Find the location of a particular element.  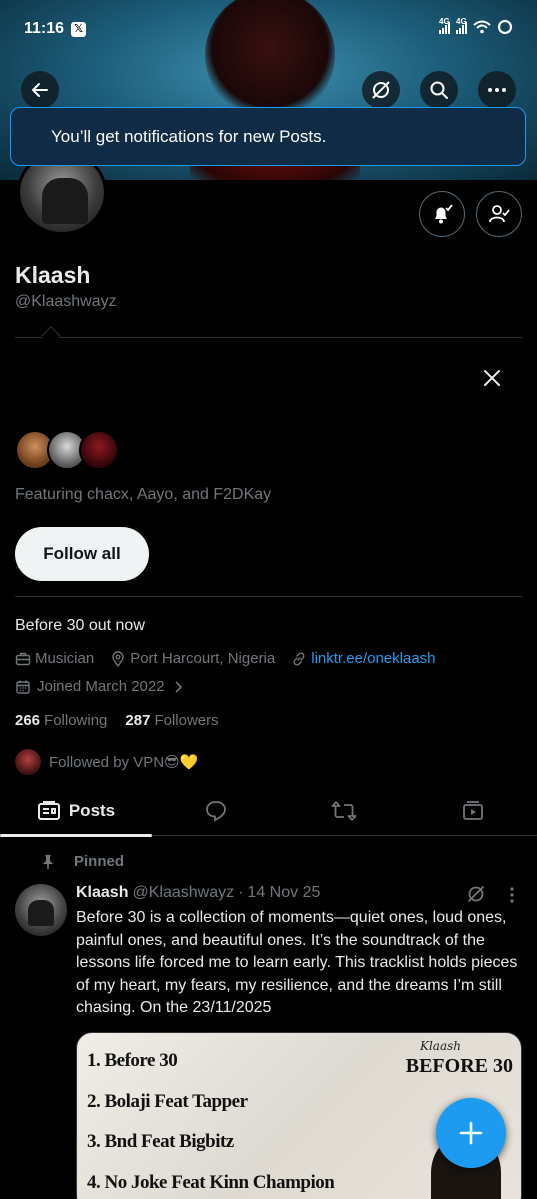

more-horizontal-icon is located at coordinates (497, 90).